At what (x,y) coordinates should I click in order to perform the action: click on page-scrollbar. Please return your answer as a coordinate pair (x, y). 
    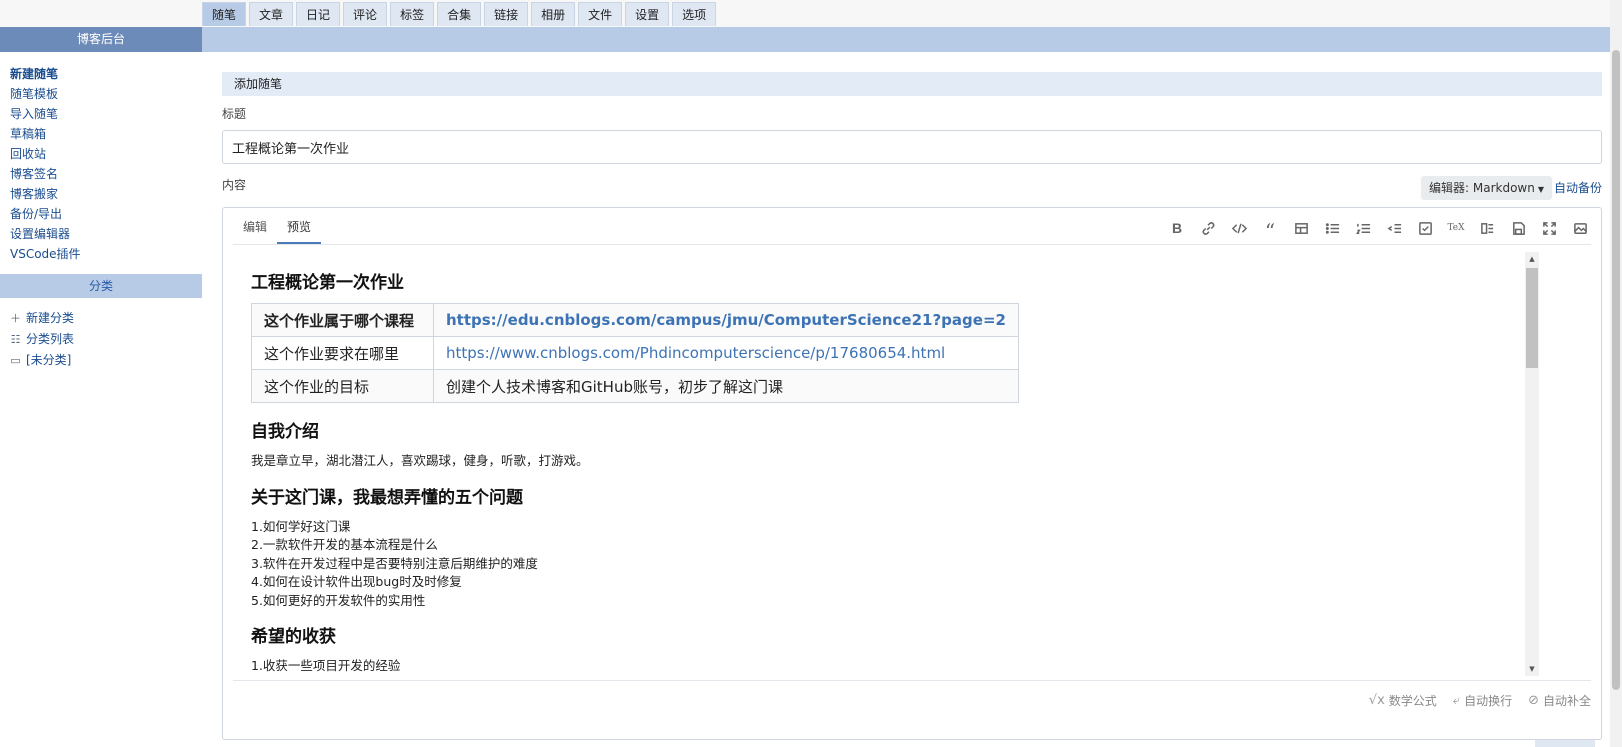
    Looking at the image, I should click on (1616, 373).